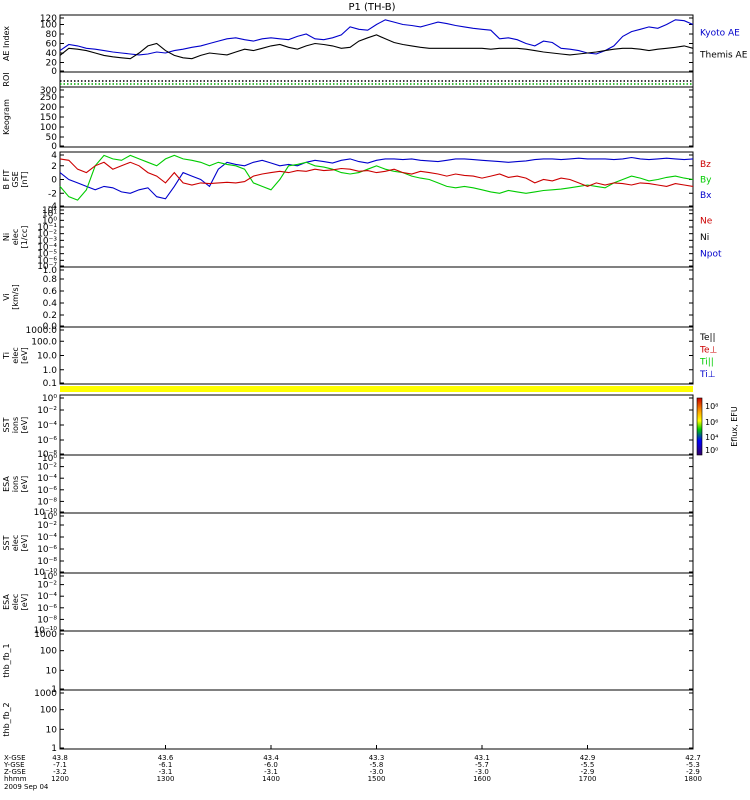  Describe the element at coordinates (482, 779) in the screenshot. I see `x-tick-label: 1600` at that location.